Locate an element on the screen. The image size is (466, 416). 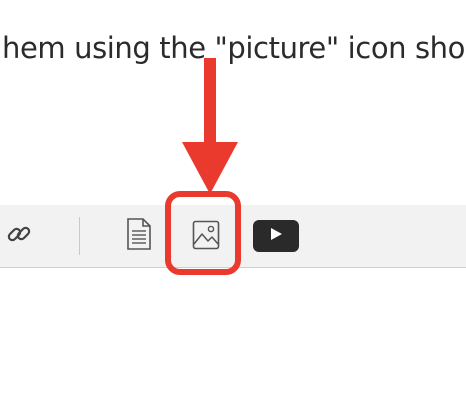
insert-document-button is located at coordinates (139, 236).